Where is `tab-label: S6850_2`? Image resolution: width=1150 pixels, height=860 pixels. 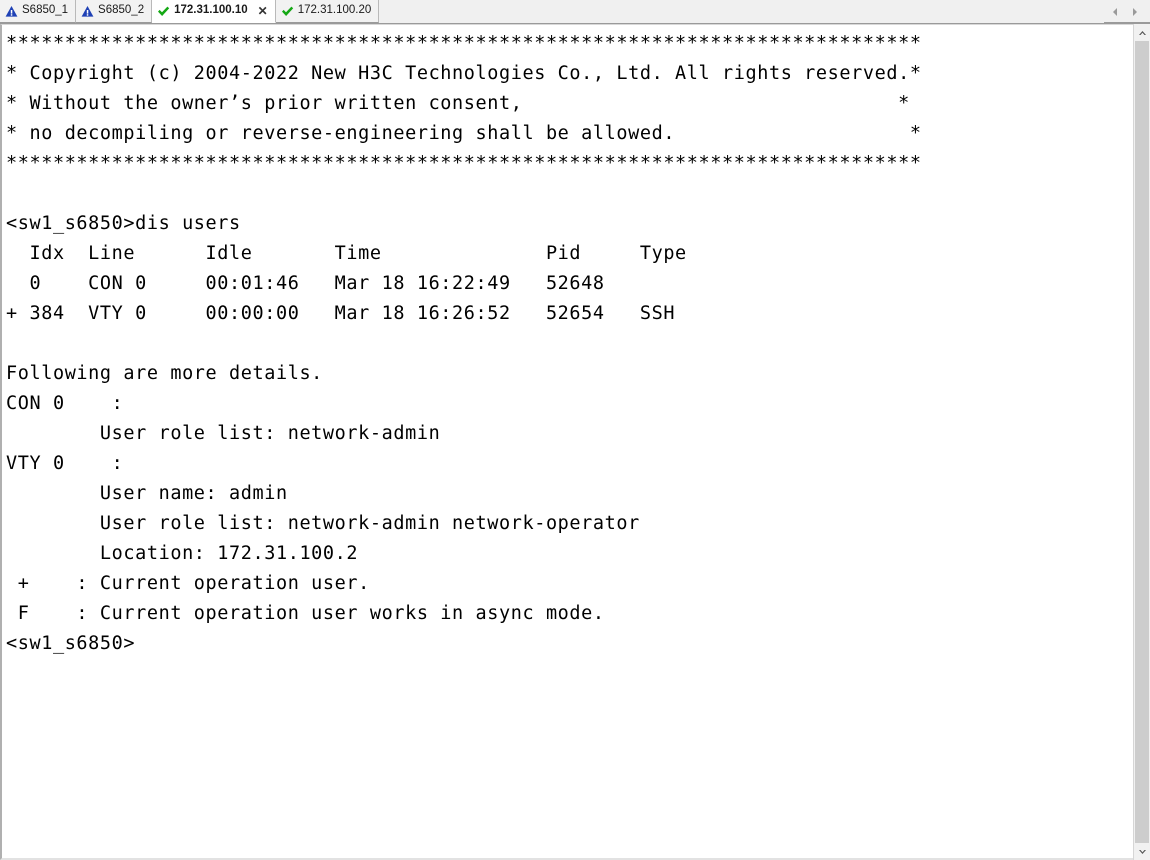 tab-label: S6850_2 is located at coordinates (121, 10).